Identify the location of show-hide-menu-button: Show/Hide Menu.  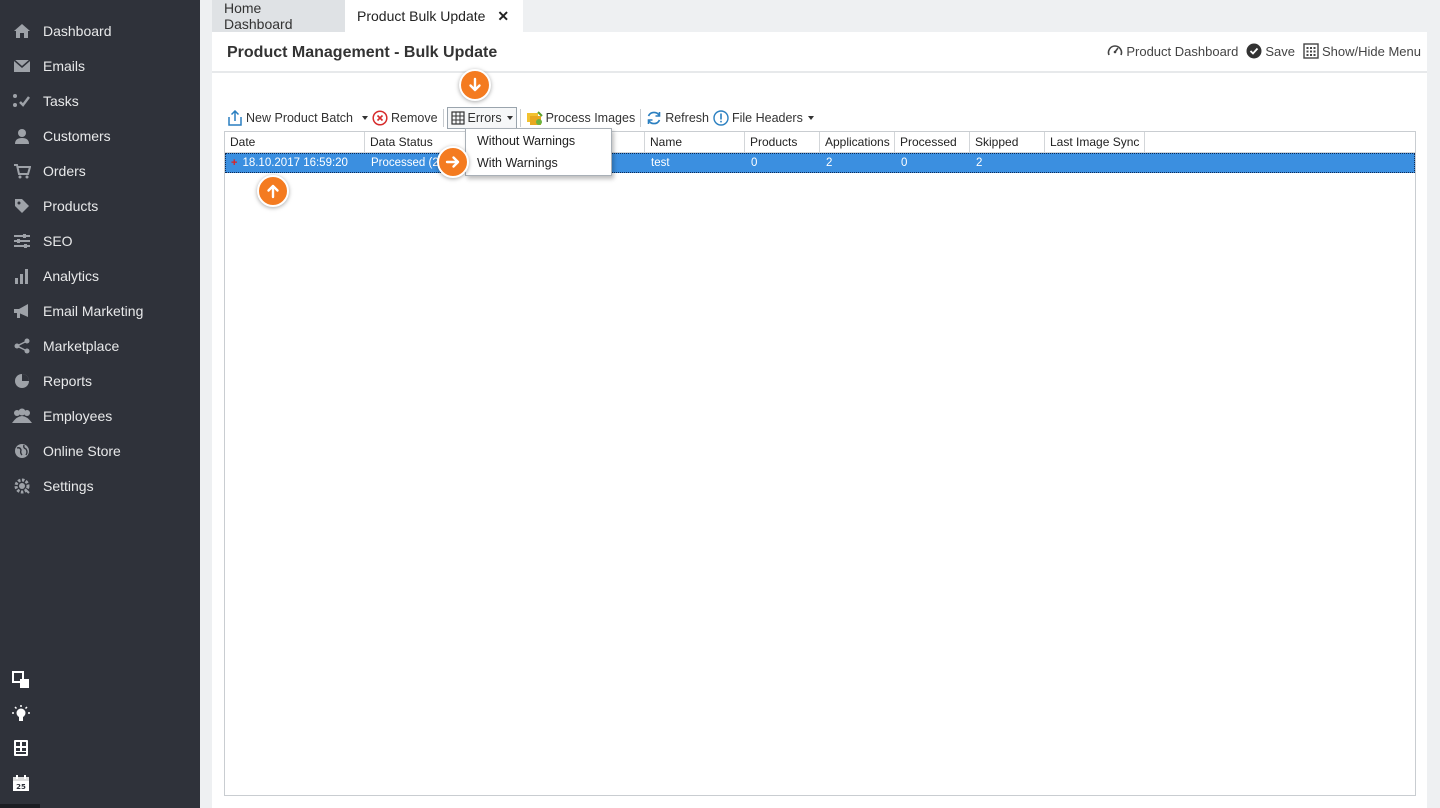
(1362, 51).